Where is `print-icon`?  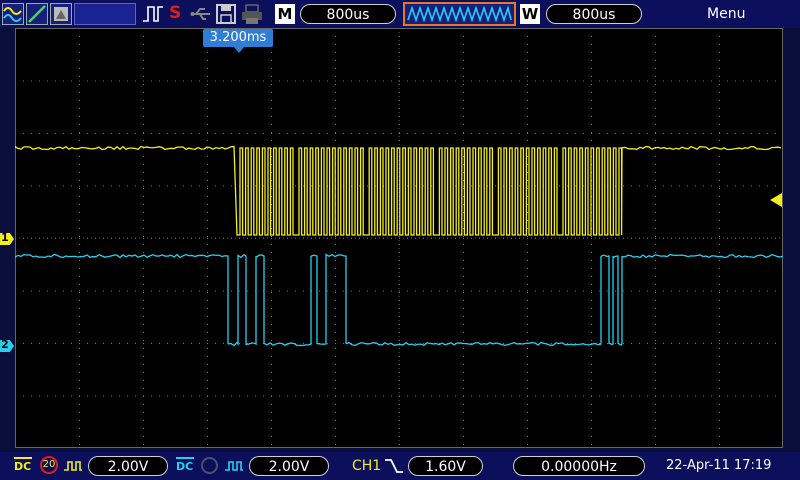 print-icon is located at coordinates (61, 14).